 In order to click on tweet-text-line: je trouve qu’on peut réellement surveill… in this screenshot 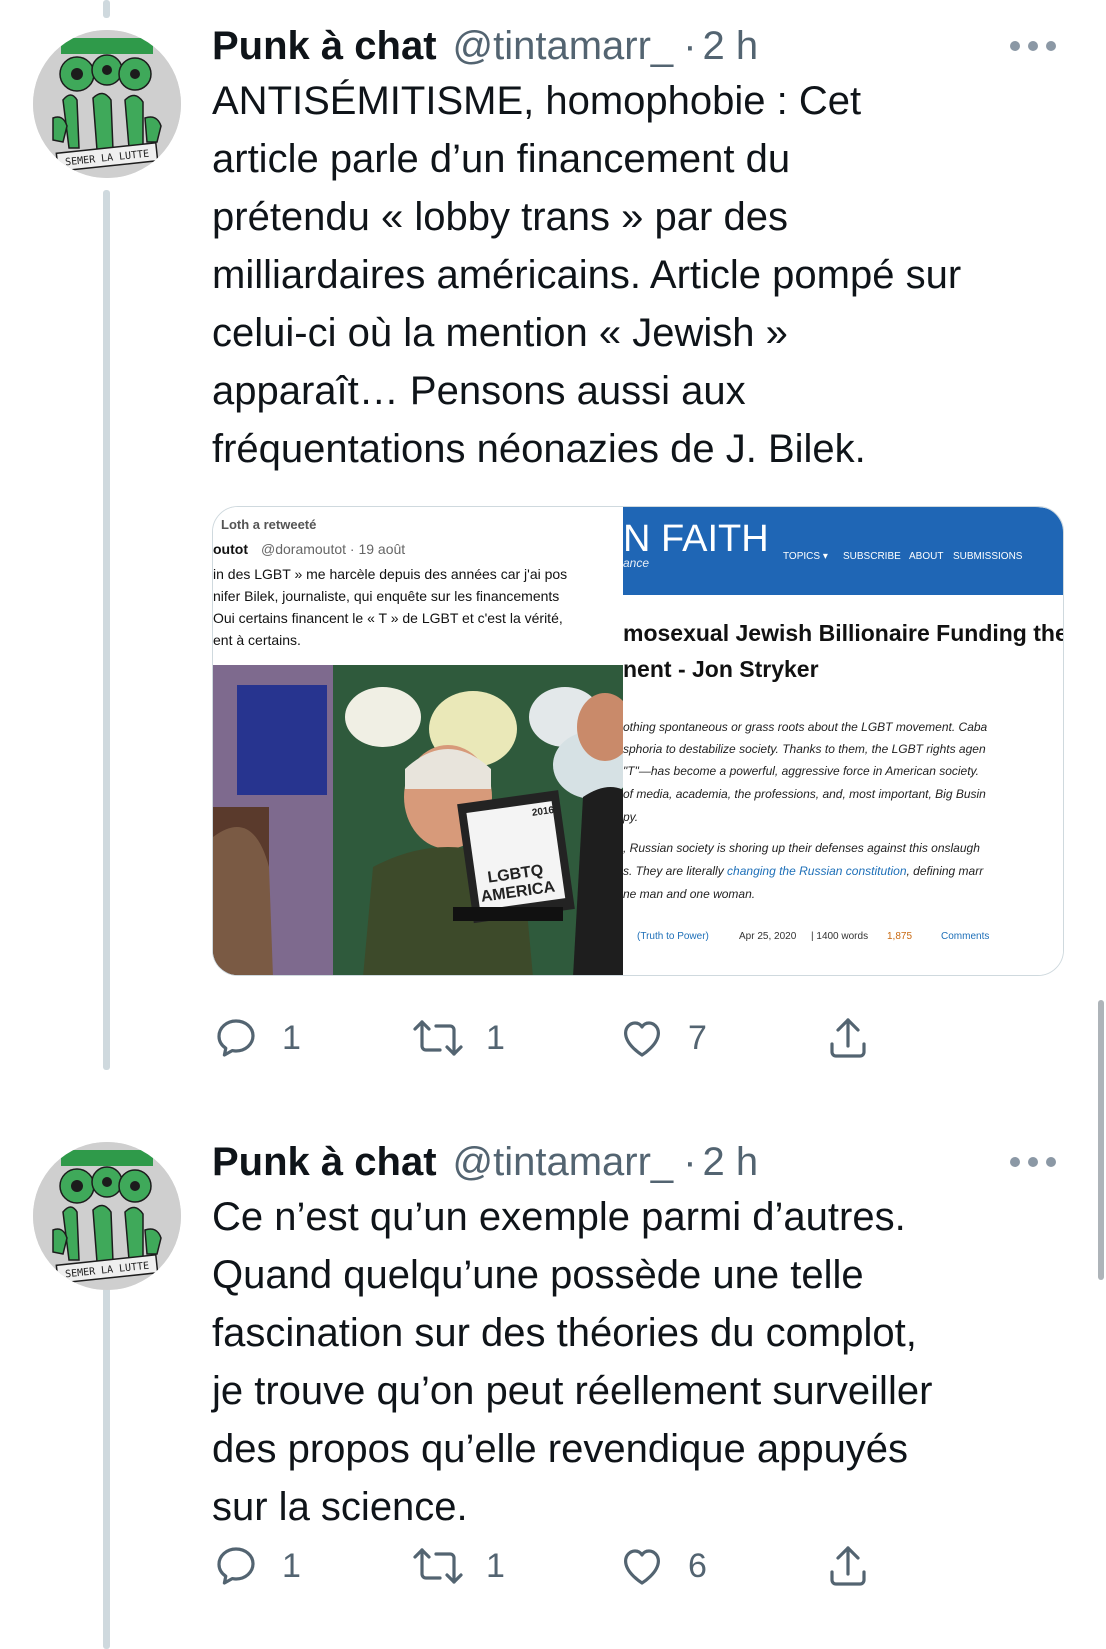, I will do `click(572, 1391)`.